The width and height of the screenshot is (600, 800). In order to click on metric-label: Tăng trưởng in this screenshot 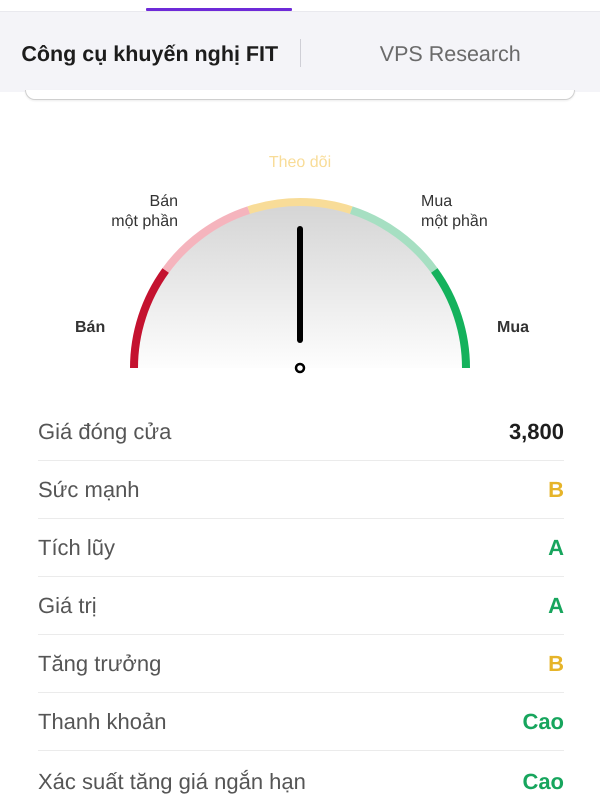, I will do `click(100, 663)`.